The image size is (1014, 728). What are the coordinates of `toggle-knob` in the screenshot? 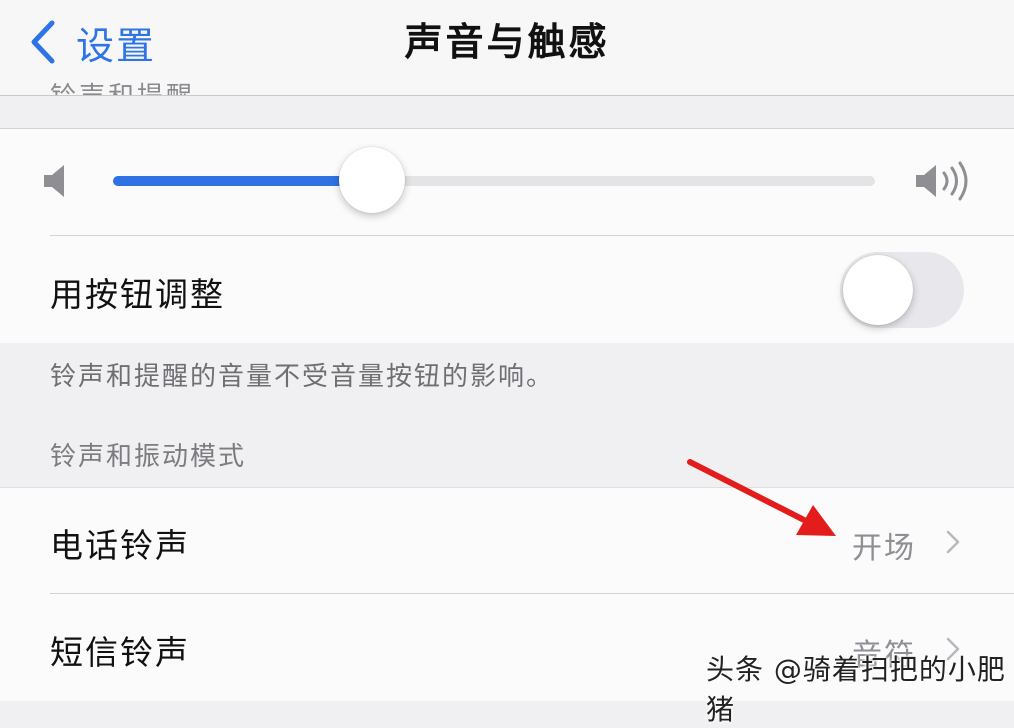 It's located at (878, 290).